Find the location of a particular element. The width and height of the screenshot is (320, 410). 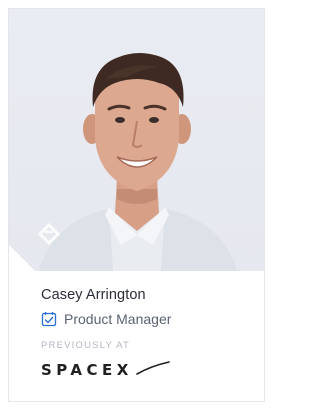

profile-role-label: Product Manager is located at coordinates (118, 319).